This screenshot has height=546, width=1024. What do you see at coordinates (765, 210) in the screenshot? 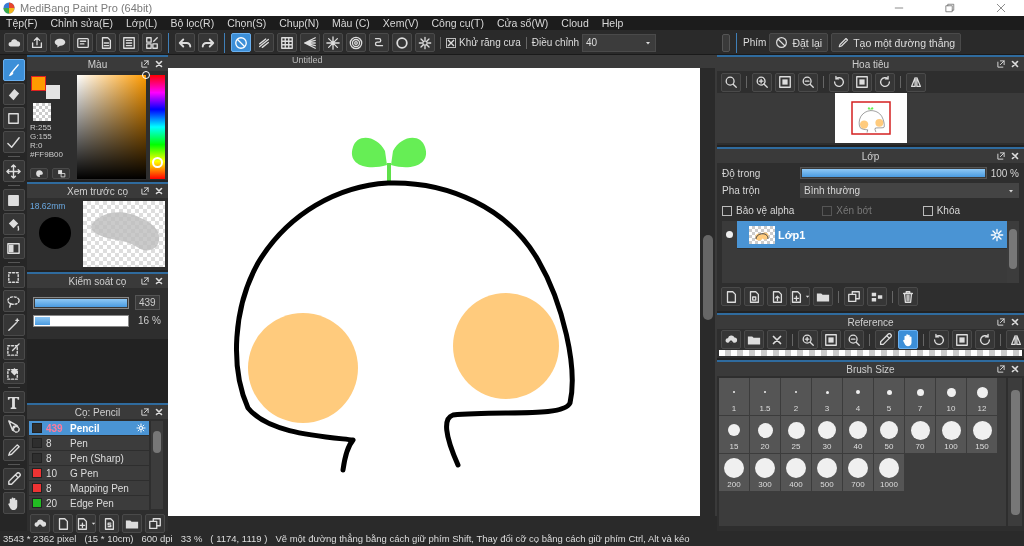
I see `checkbox-label: Bảo vệ alpha` at bounding box center [765, 210].